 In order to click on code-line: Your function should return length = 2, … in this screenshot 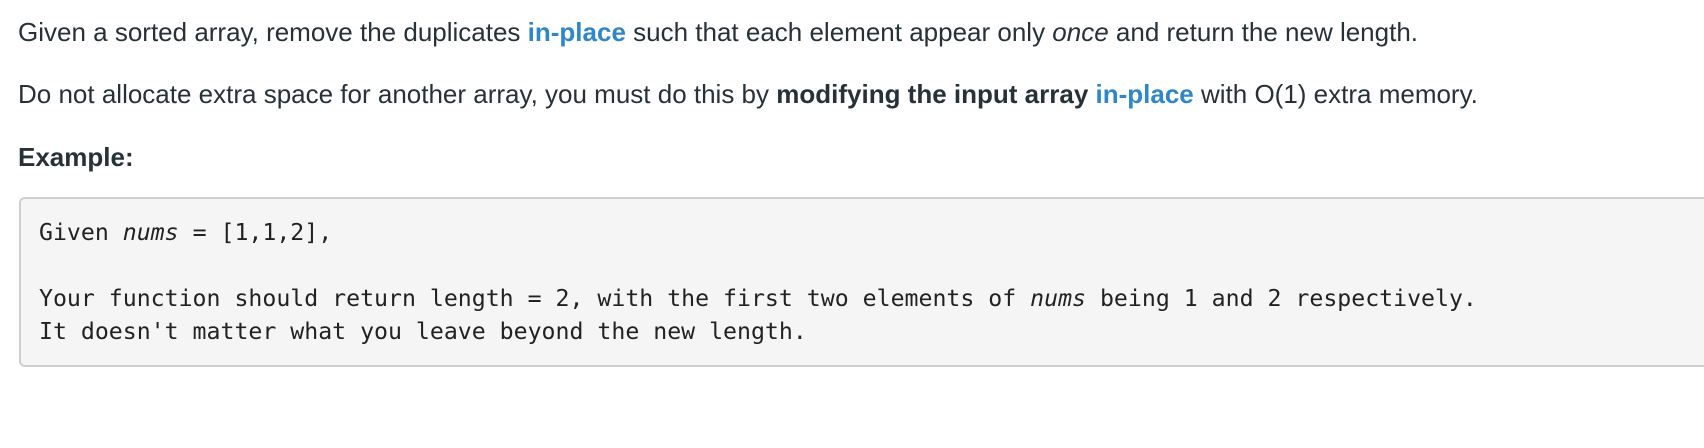, I will do `click(758, 298)`.